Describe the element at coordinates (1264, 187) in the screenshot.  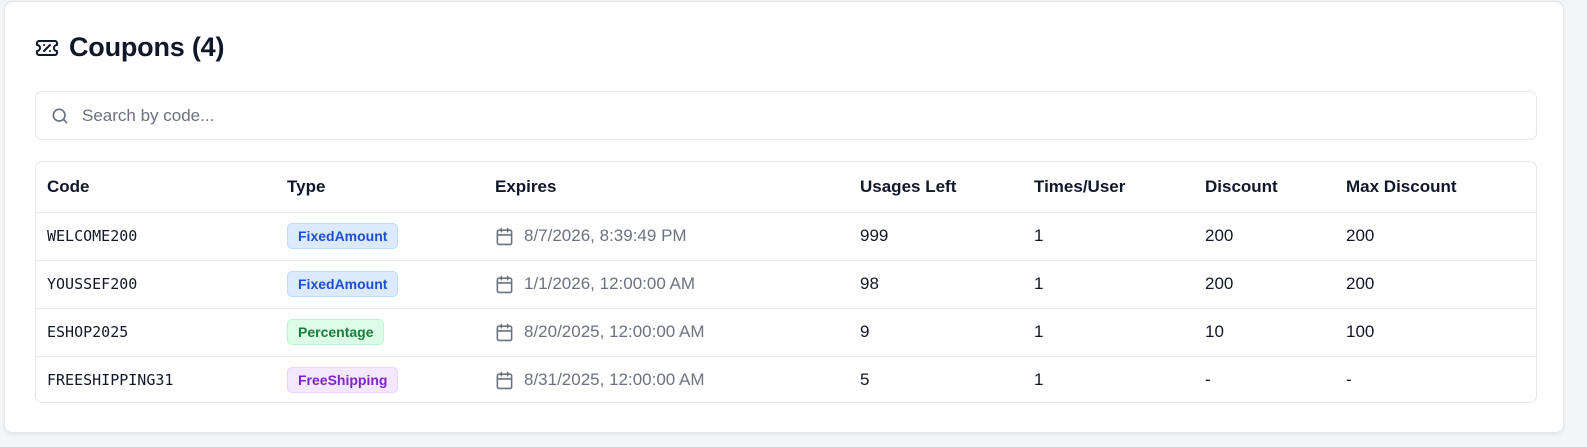
I see `column-header-discount: Discount` at that location.